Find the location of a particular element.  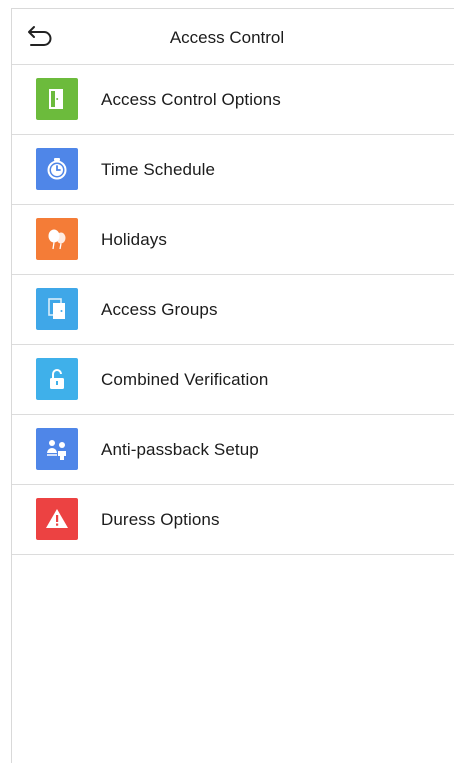

menu-item-label: Duress Options is located at coordinates (160, 519).